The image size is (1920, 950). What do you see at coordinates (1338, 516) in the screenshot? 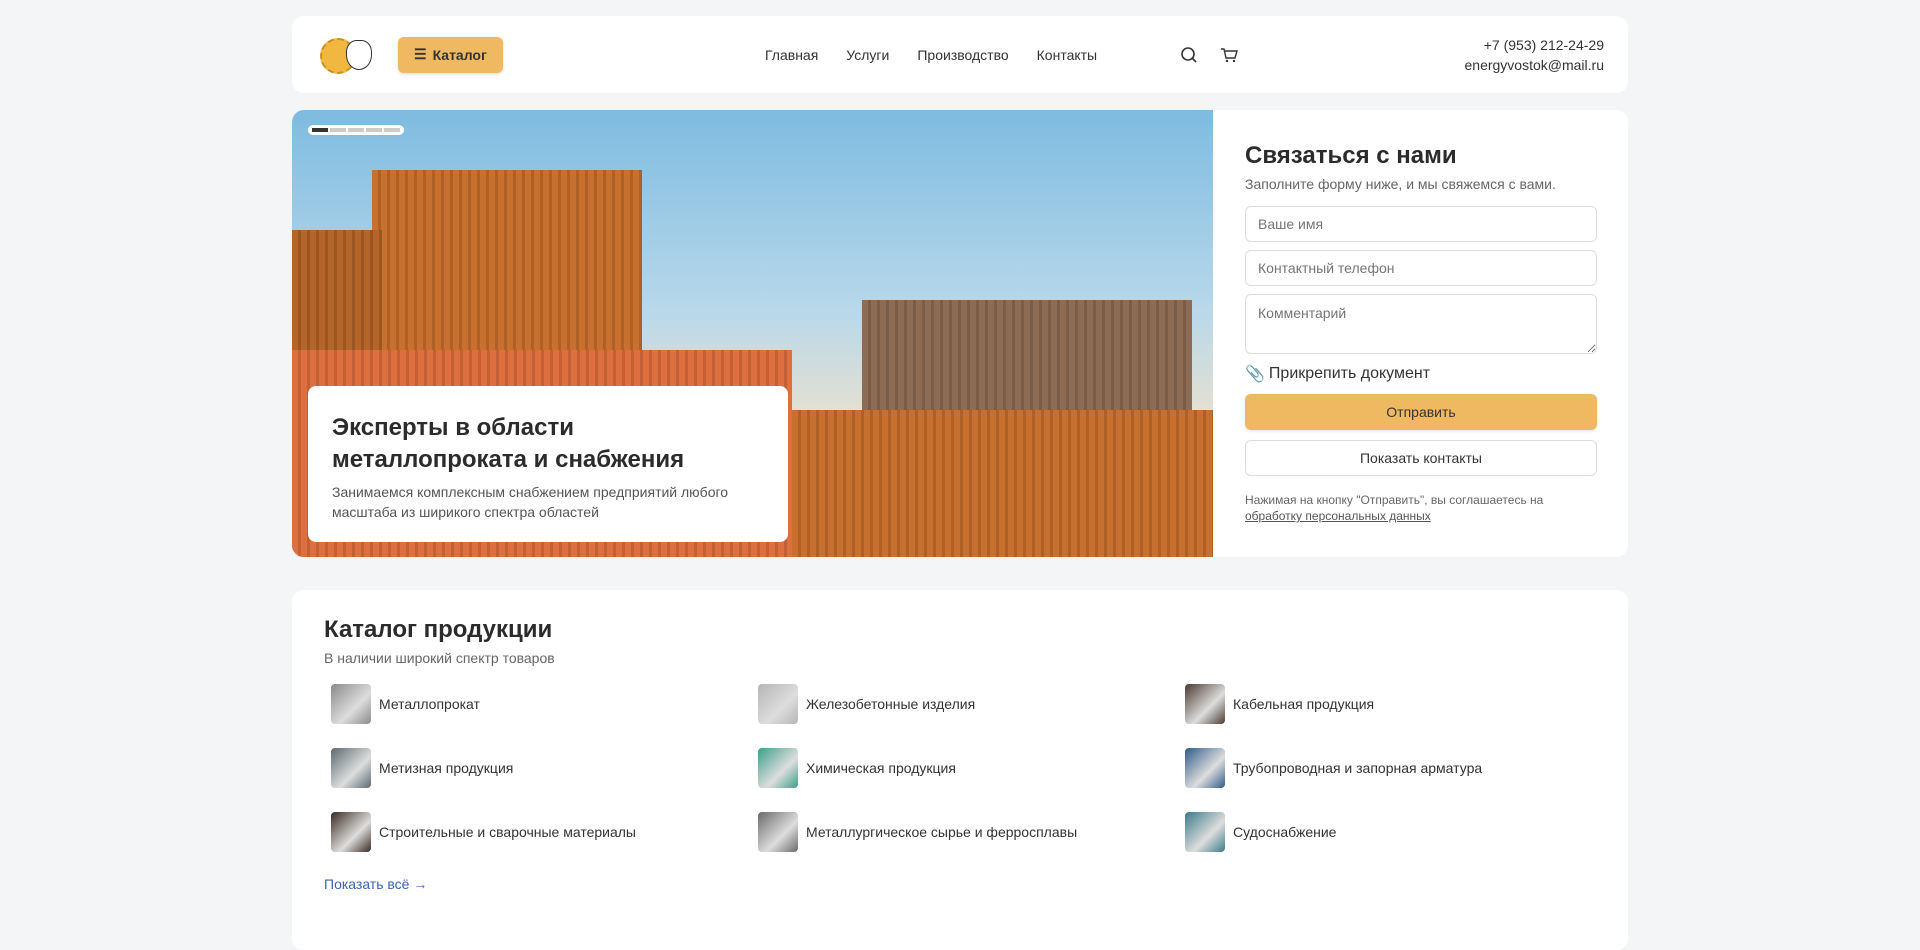
I see `privacy-link: обработку персональных данных` at bounding box center [1338, 516].